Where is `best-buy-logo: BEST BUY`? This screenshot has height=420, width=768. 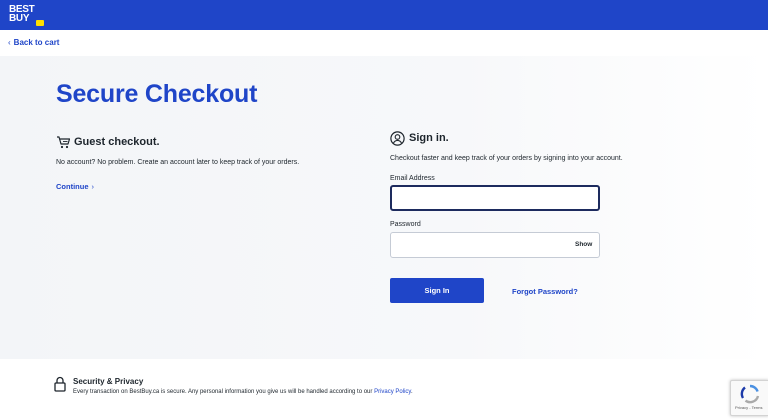
best-buy-logo: BEST BUY is located at coordinates (29, 15).